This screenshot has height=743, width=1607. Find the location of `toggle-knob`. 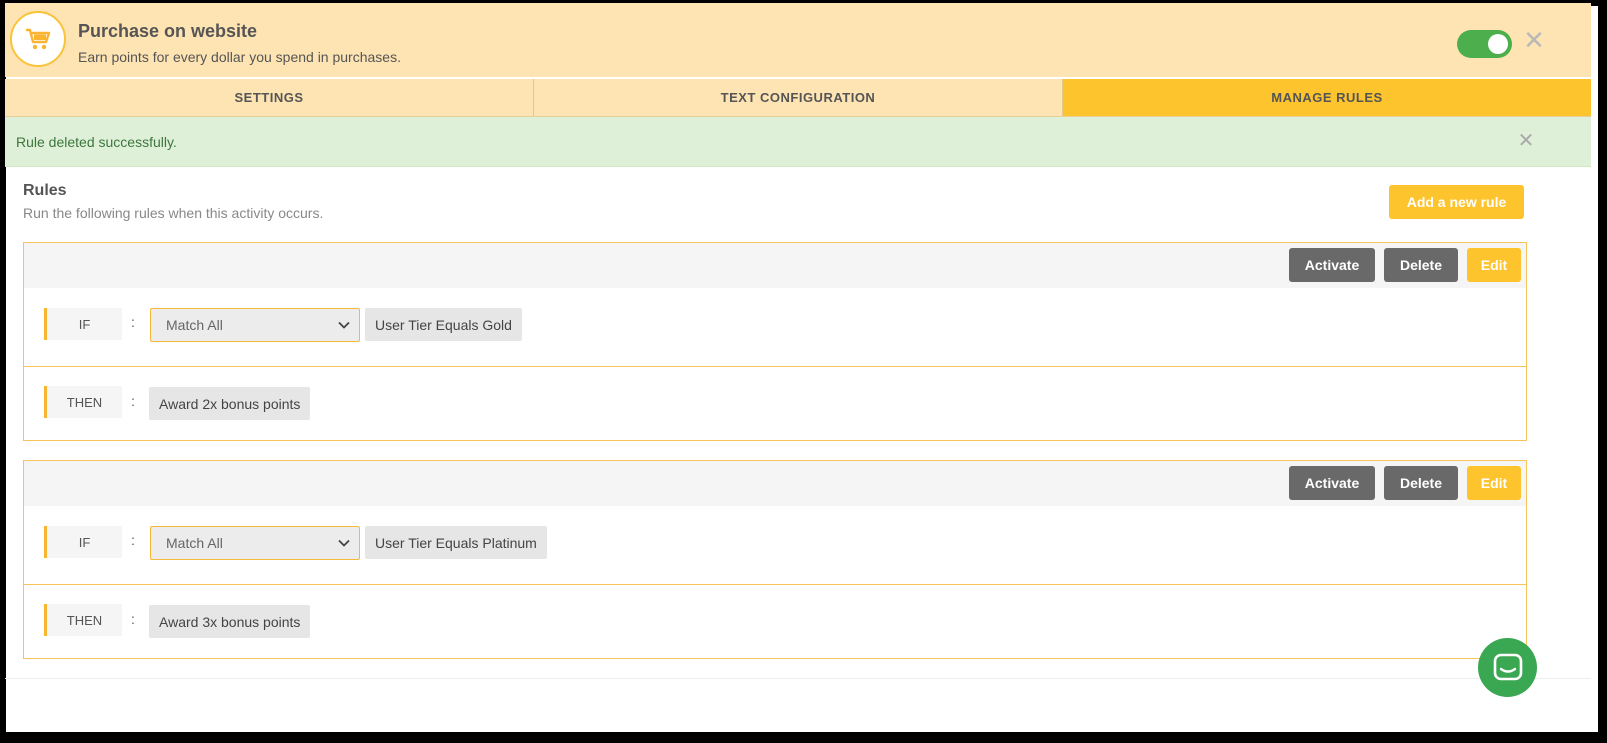

toggle-knob is located at coordinates (1498, 44).